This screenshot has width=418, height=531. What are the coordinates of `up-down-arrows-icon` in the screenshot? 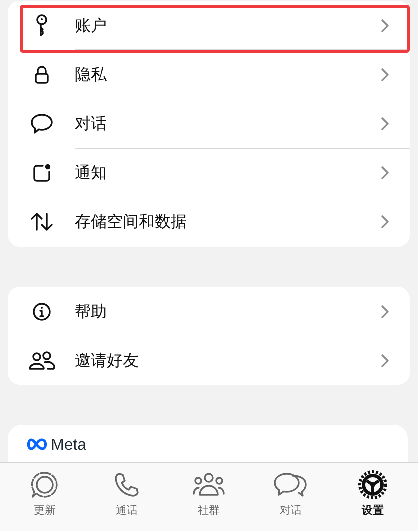 It's located at (42, 222).